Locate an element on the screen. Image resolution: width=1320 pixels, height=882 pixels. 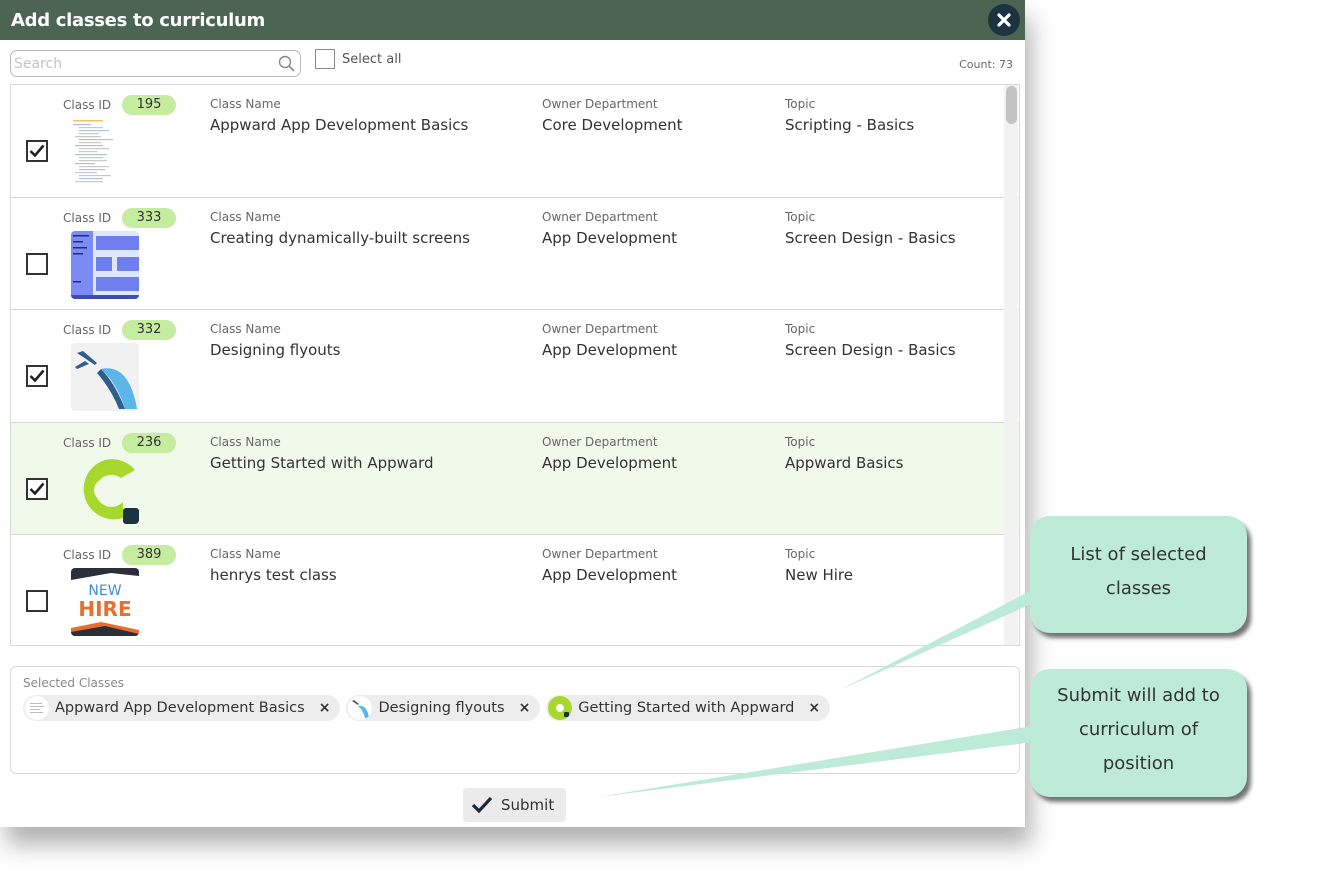
select-all-label: Select all is located at coordinates (372, 59).